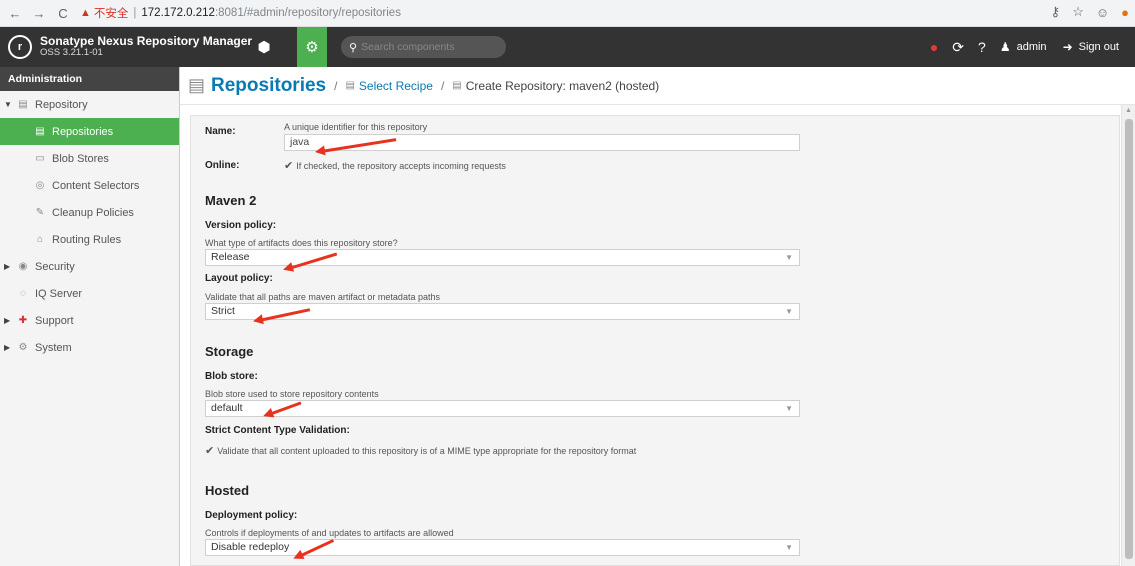 Image resolution: width=1135 pixels, height=566 pixels. I want to click on sidebar-item-content-selectors: ◎ Content Selectors, so click(89, 185).